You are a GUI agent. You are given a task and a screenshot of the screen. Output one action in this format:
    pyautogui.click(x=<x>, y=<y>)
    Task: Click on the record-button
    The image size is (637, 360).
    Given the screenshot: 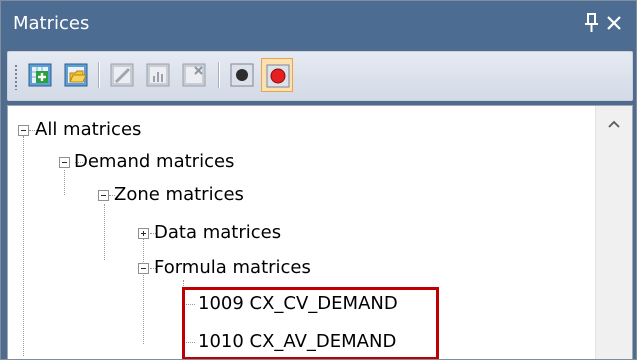 What is the action you would take?
    pyautogui.click(x=242, y=75)
    